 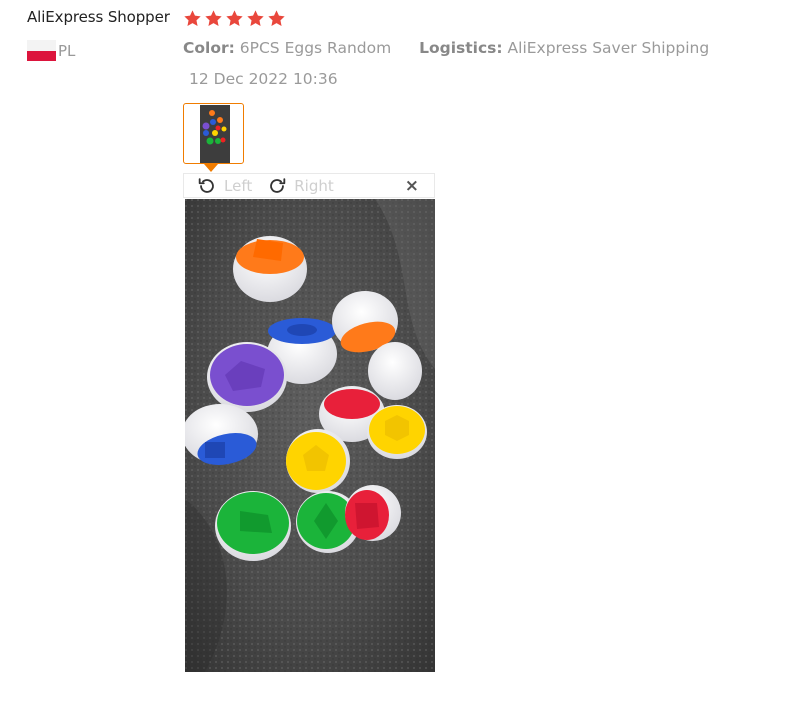 I want to click on review-date: 12 Dec 2022 10:36, so click(x=263, y=79).